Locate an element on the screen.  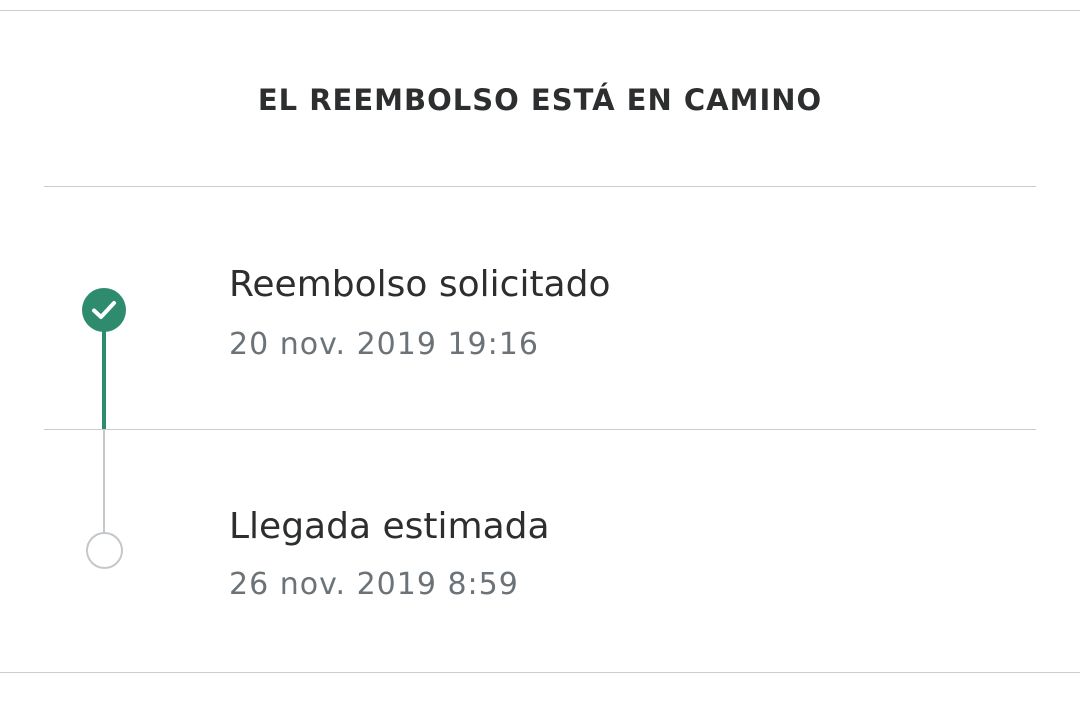
step-date-refund-requested: 20 nov. 2019 19:16 is located at coordinates (384, 344).